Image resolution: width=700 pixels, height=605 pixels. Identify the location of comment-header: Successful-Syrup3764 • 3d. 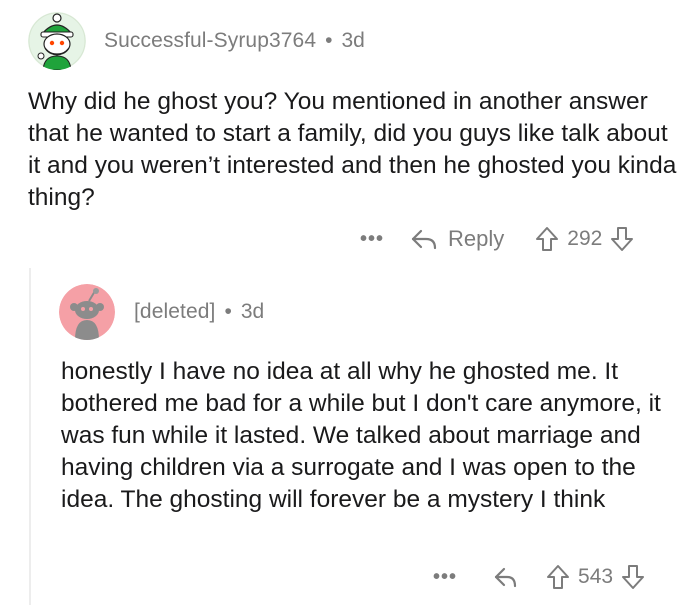
(196, 41).